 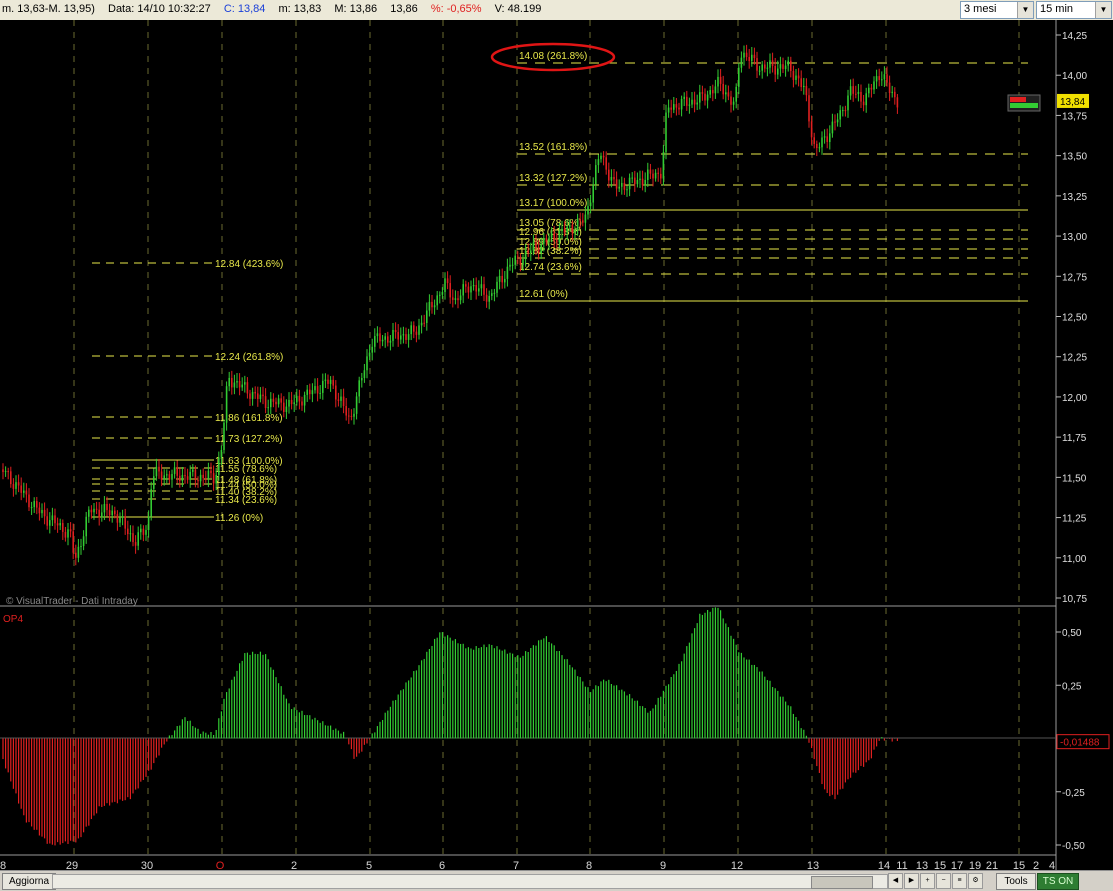 I want to click on arrow-left-icon: ◀, so click(x=895, y=881).